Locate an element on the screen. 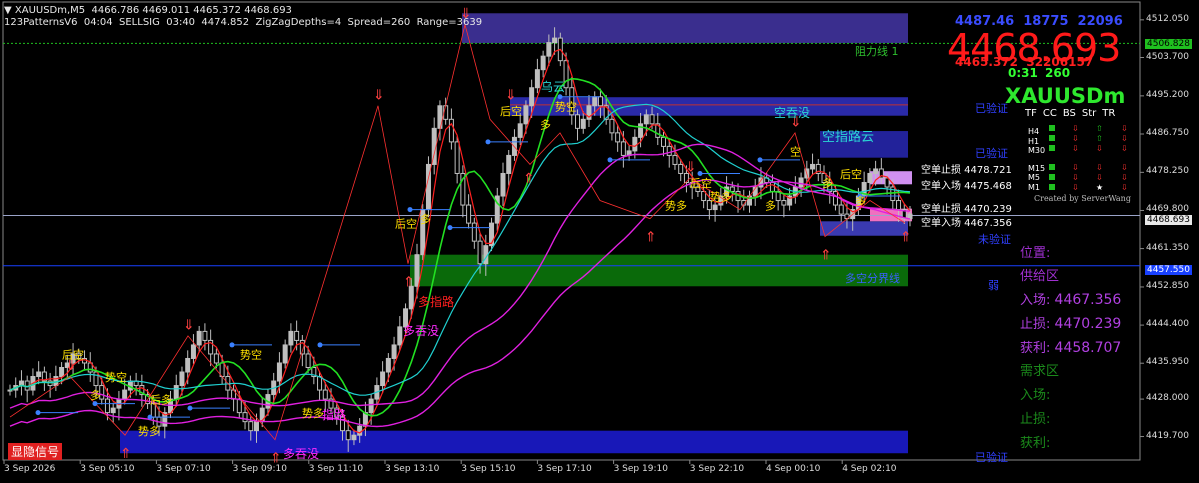 This screenshot has height=483, width=1199. short-stop-2: 空单止损 4470.239 is located at coordinates (966, 209).